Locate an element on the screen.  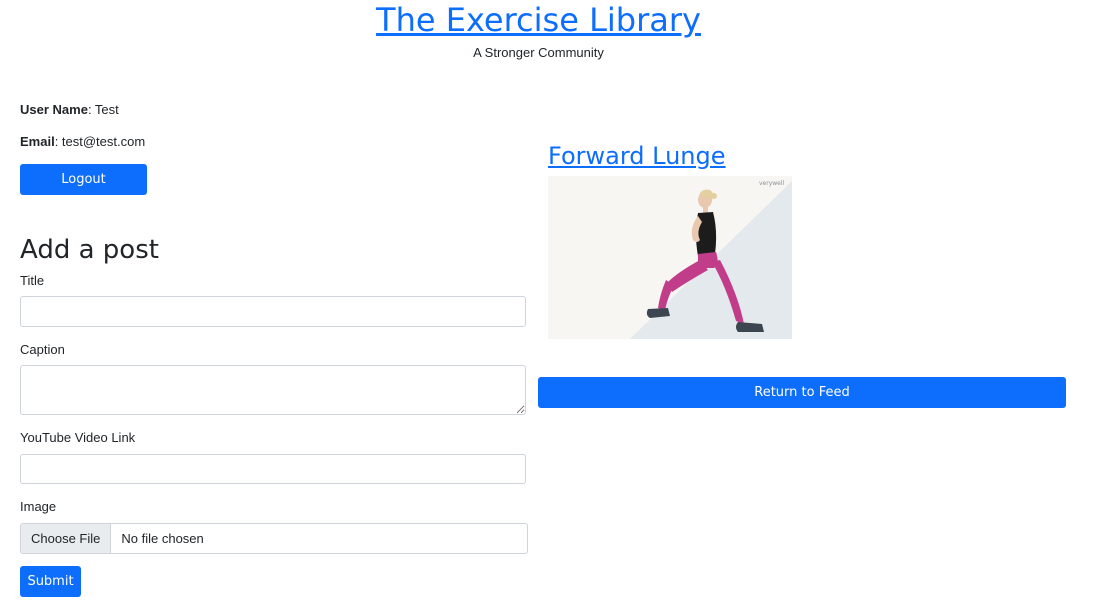
image-file-input: Choose File No file chosen is located at coordinates (274, 538).